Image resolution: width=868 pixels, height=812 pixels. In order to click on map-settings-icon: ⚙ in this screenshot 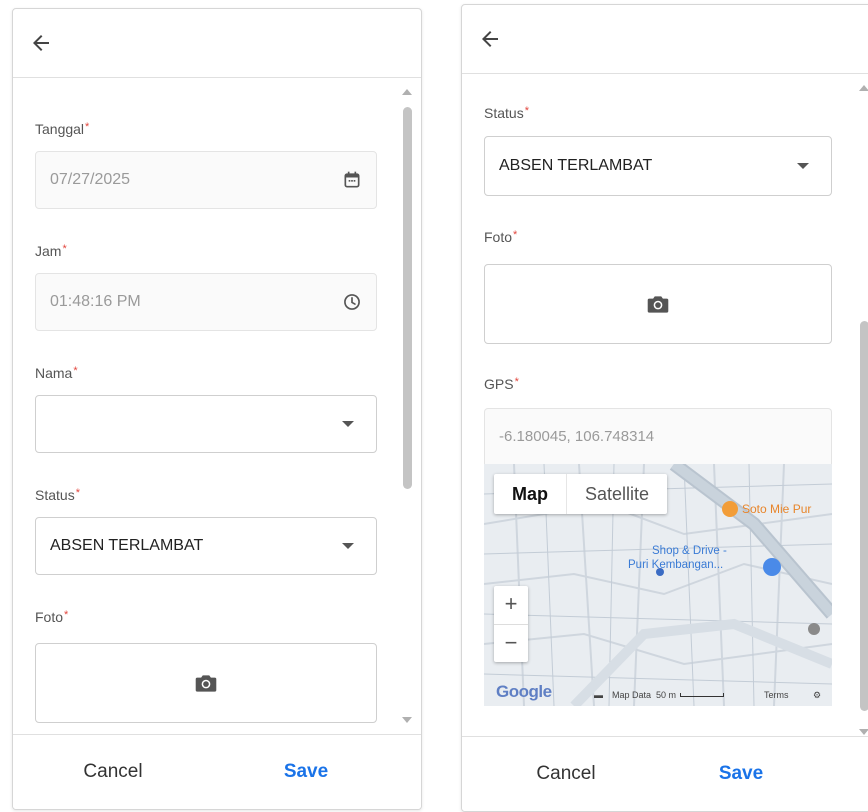, I will do `click(817, 695)`.